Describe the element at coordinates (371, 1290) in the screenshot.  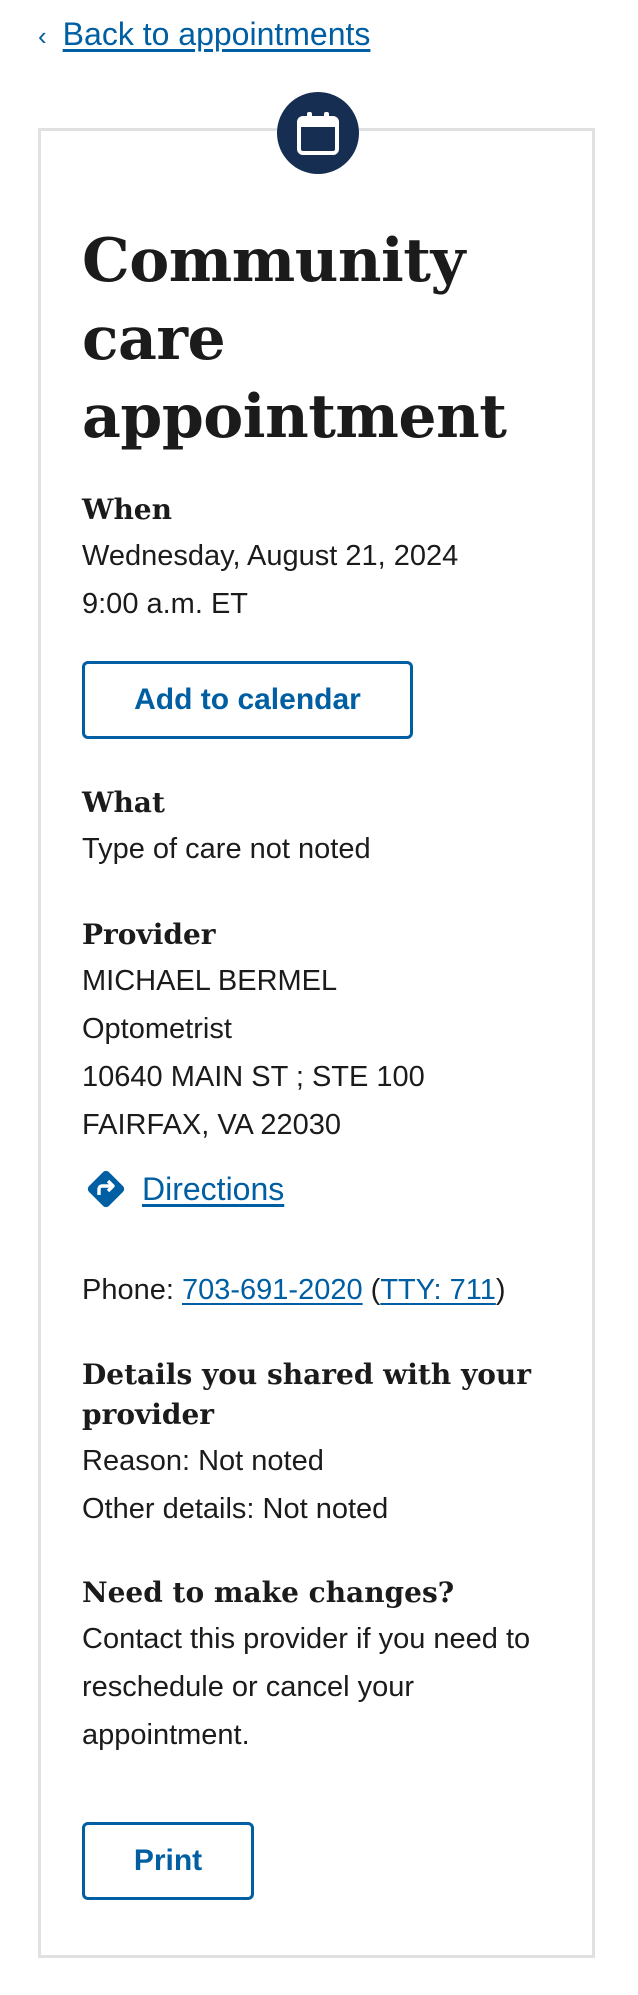
I see `tty-open: (` at that location.